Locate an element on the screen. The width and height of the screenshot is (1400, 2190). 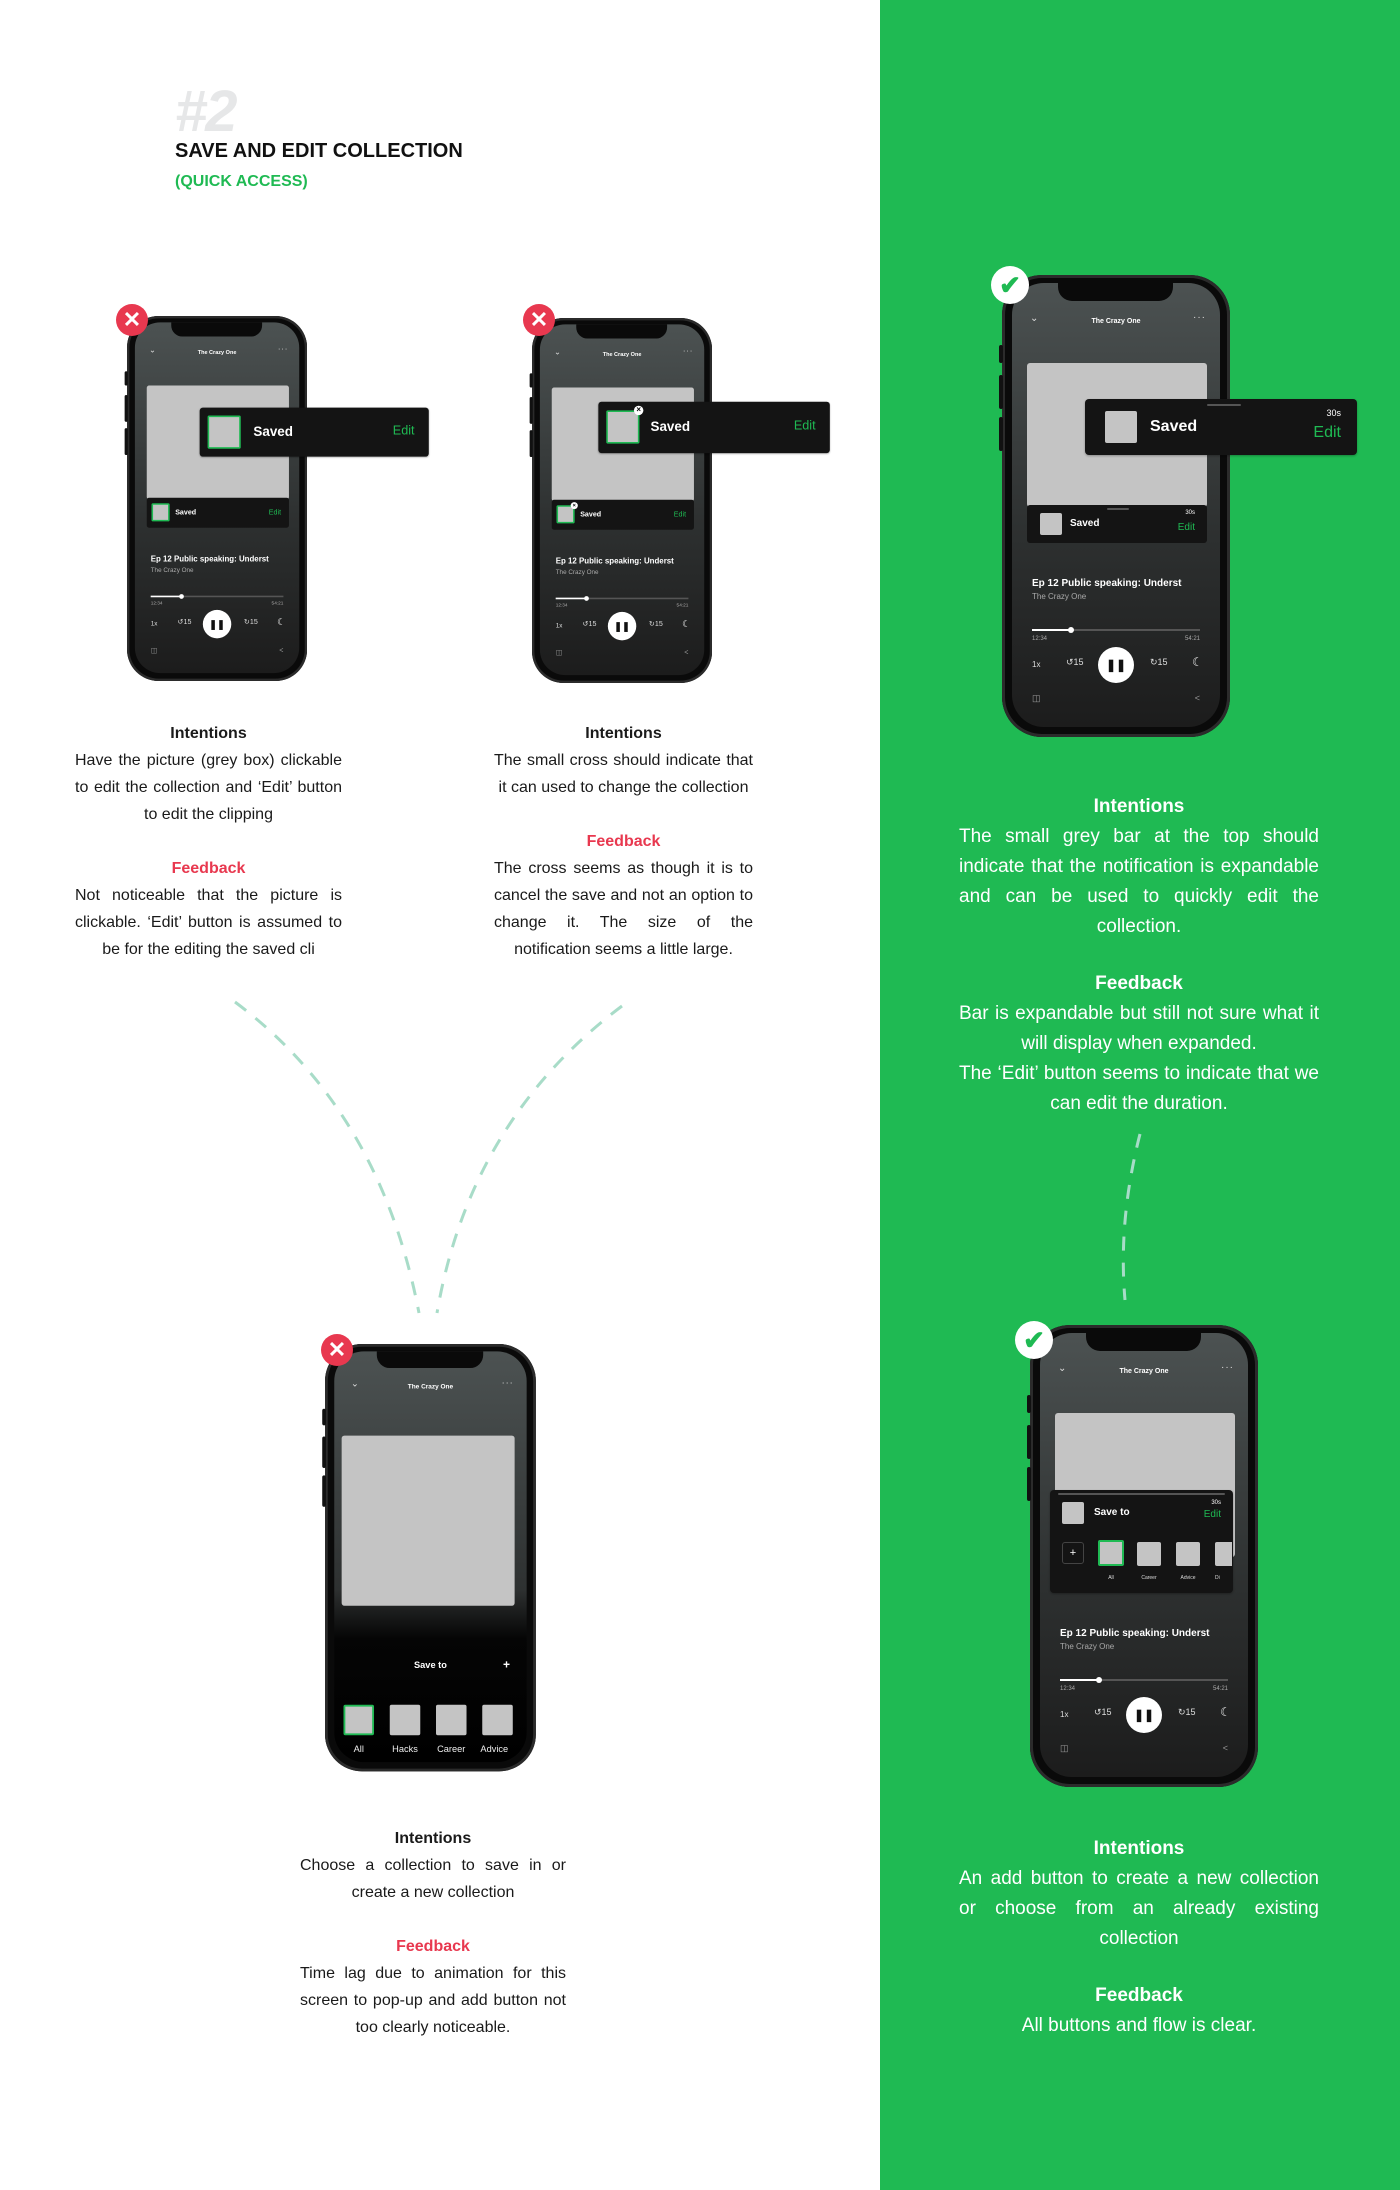
progress-fill is located at coordinates (1081, 1680).